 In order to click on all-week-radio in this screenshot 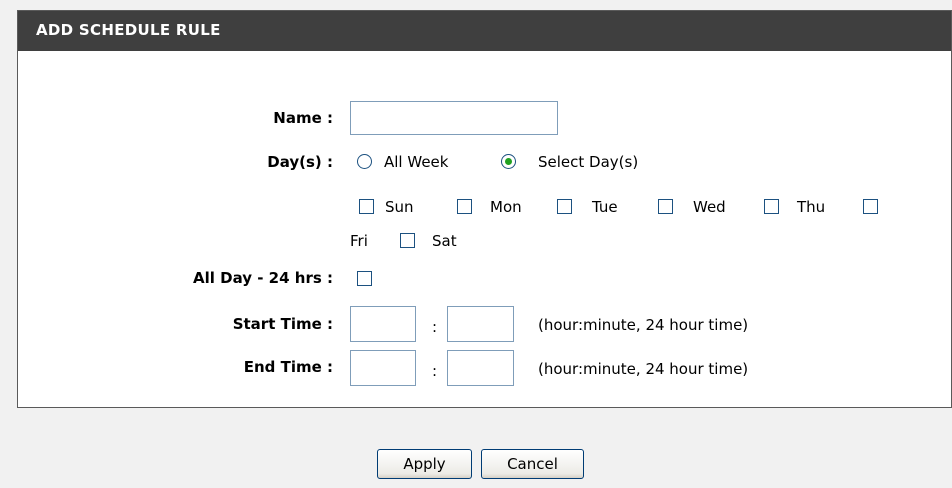, I will do `click(364, 161)`.